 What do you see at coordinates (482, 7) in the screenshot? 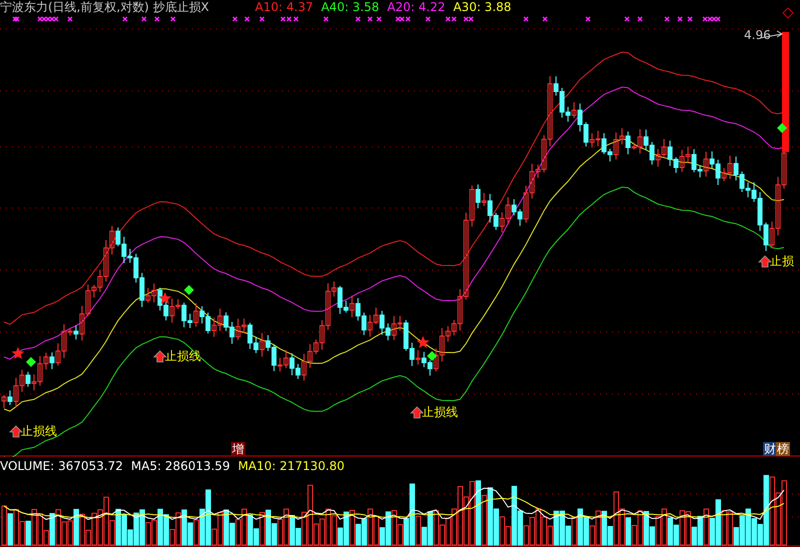
I see `indicator-value: A30: 3.88` at bounding box center [482, 7].